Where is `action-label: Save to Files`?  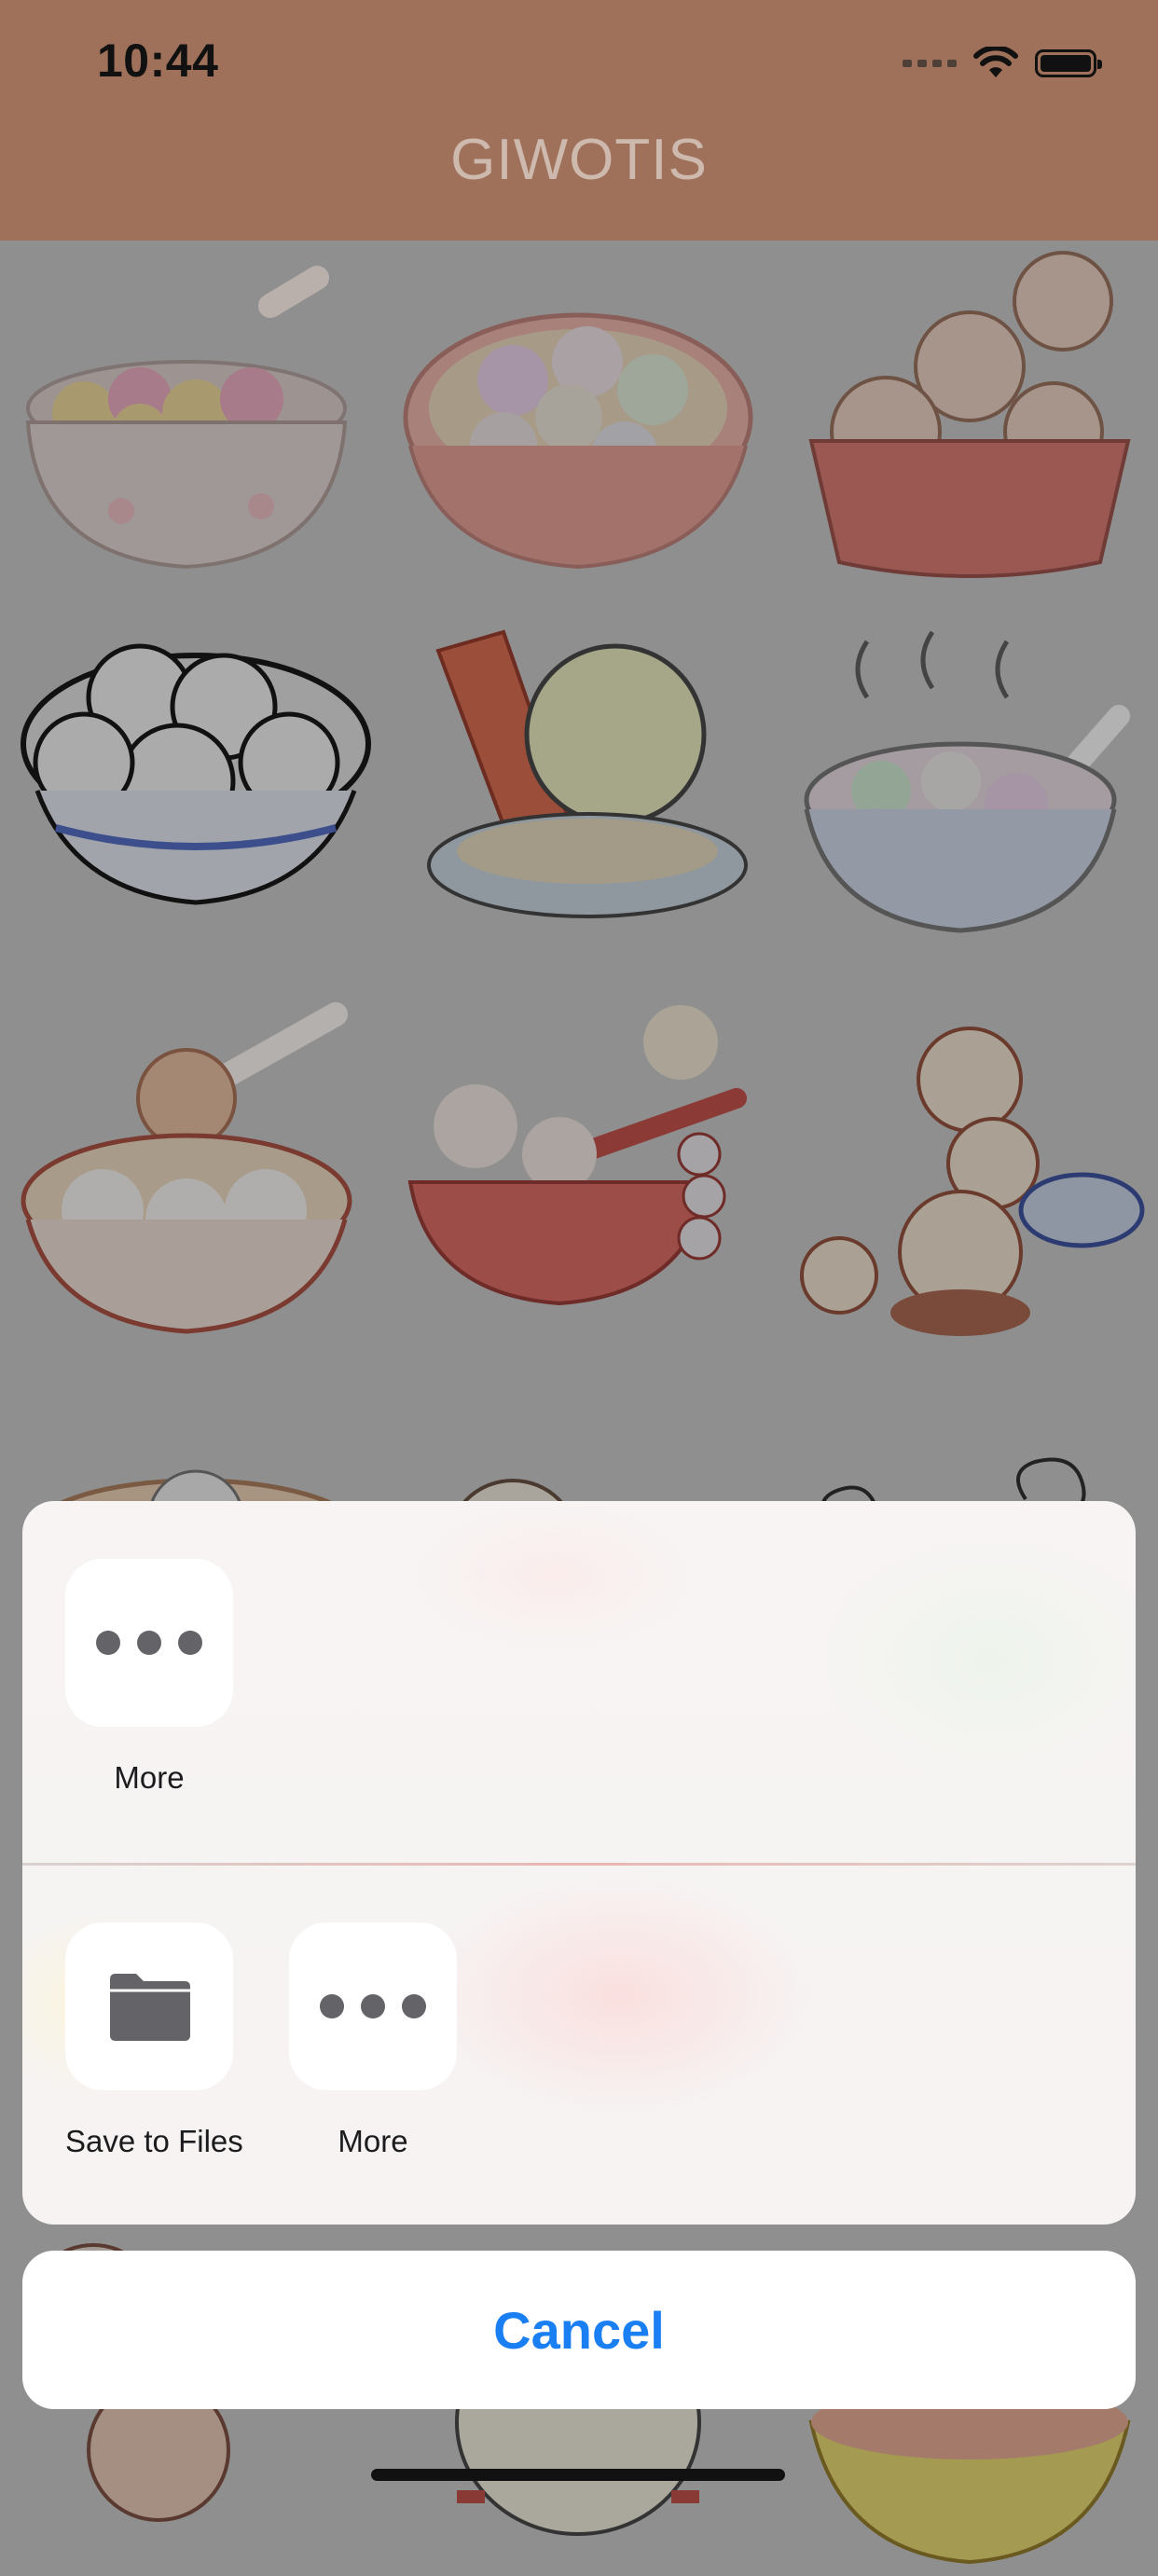
action-label: Save to Files is located at coordinates (154, 2141).